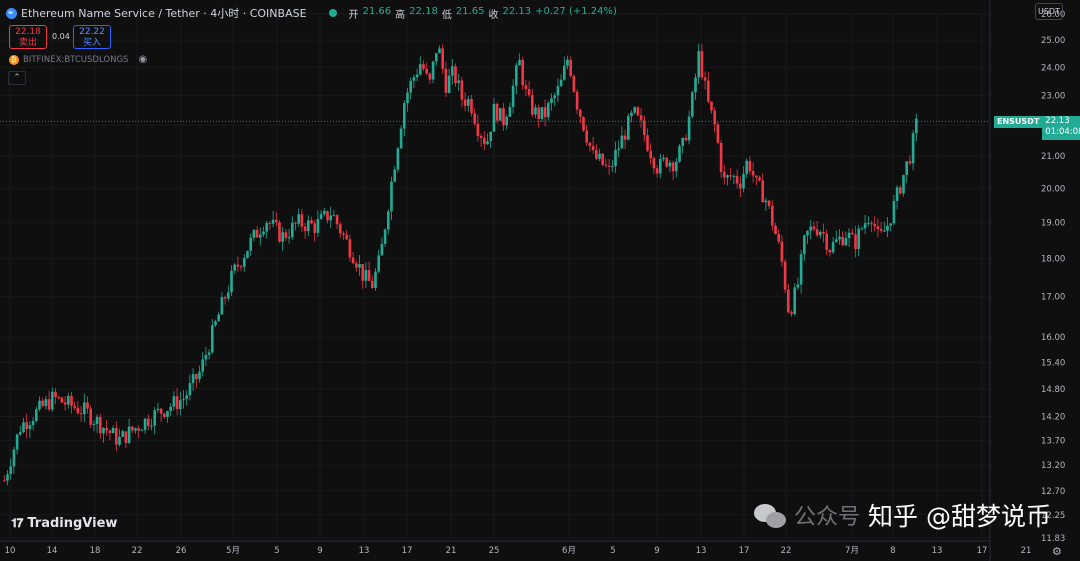 This screenshot has width=1080, height=561. Describe the element at coordinates (1057, 551) in the screenshot. I see `gear-icon: ⚙` at that location.